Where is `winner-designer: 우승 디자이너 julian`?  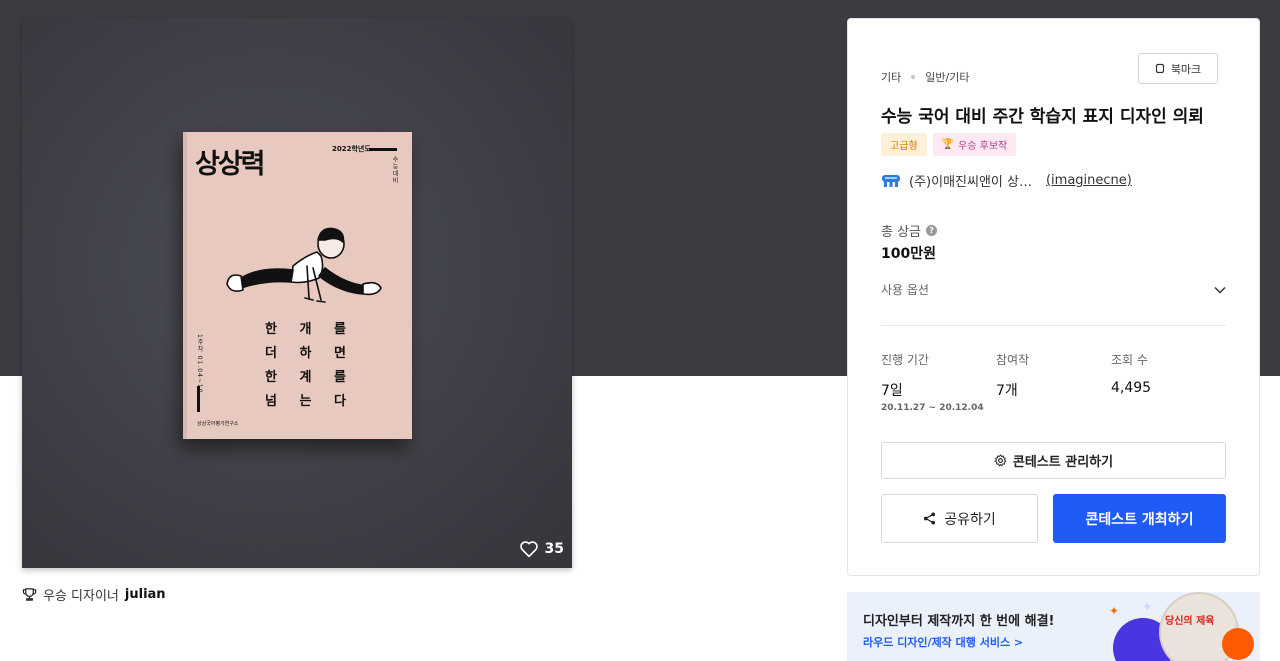
winner-designer: 우승 디자이너 julian is located at coordinates (94, 594).